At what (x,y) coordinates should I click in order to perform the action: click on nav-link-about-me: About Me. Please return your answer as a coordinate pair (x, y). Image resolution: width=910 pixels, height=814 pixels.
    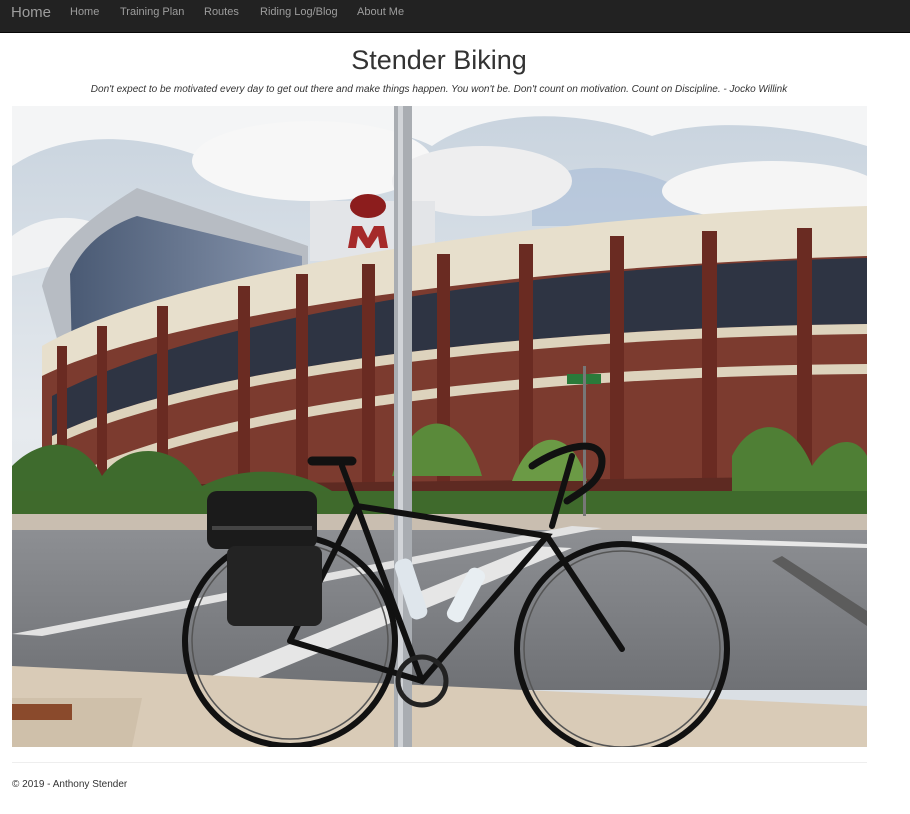
    Looking at the image, I should click on (380, 12).